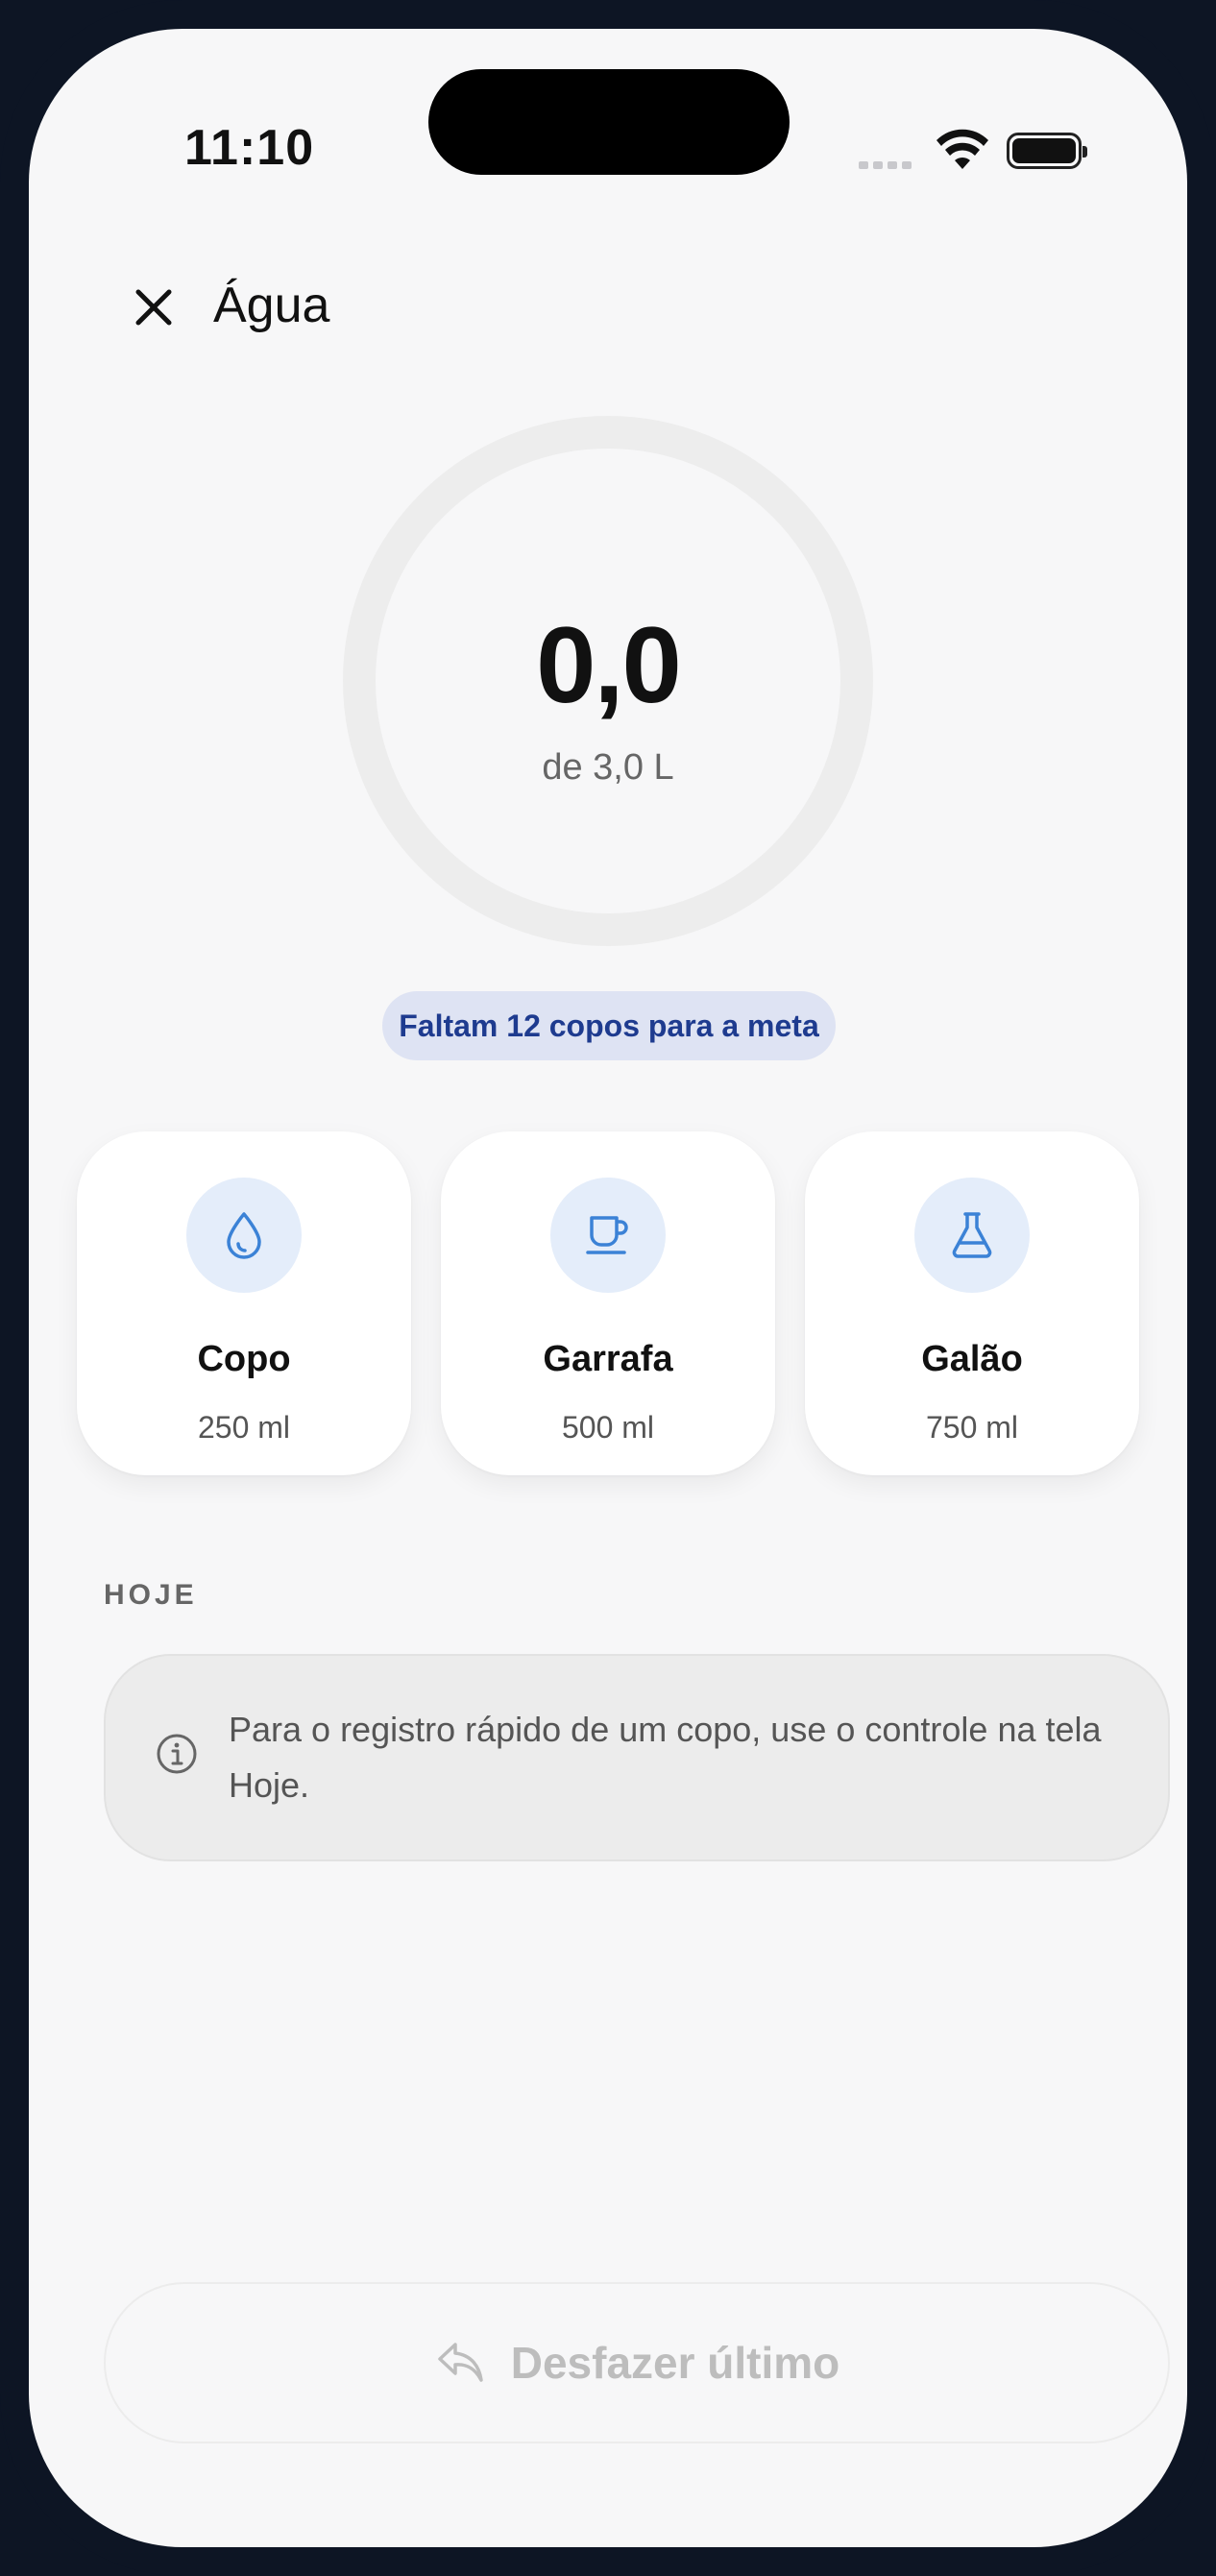 The height and width of the screenshot is (2576, 1216). I want to click on container-volume: 250 ml, so click(244, 1427).